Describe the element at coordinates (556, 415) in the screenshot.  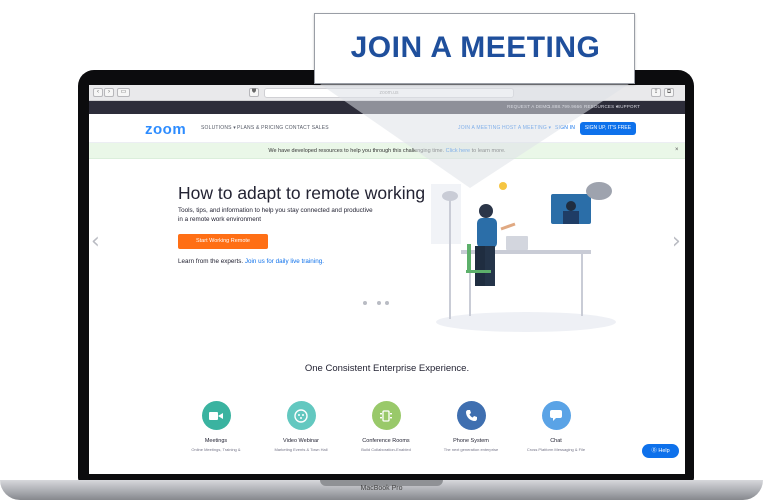
I see `chat-icon` at that location.